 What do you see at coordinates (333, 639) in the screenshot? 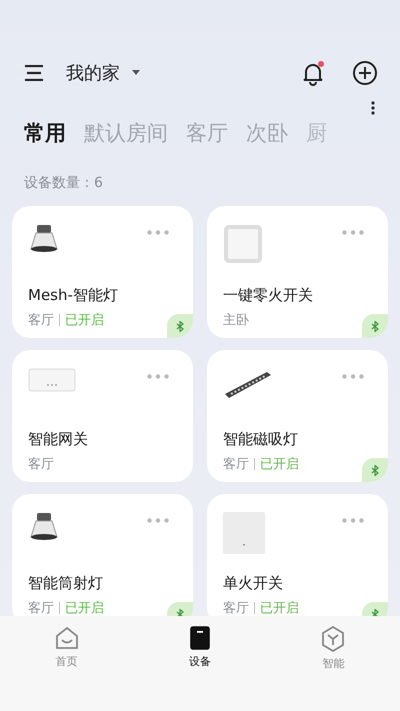
I see `hexagon-icon` at bounding box center [333, 639].